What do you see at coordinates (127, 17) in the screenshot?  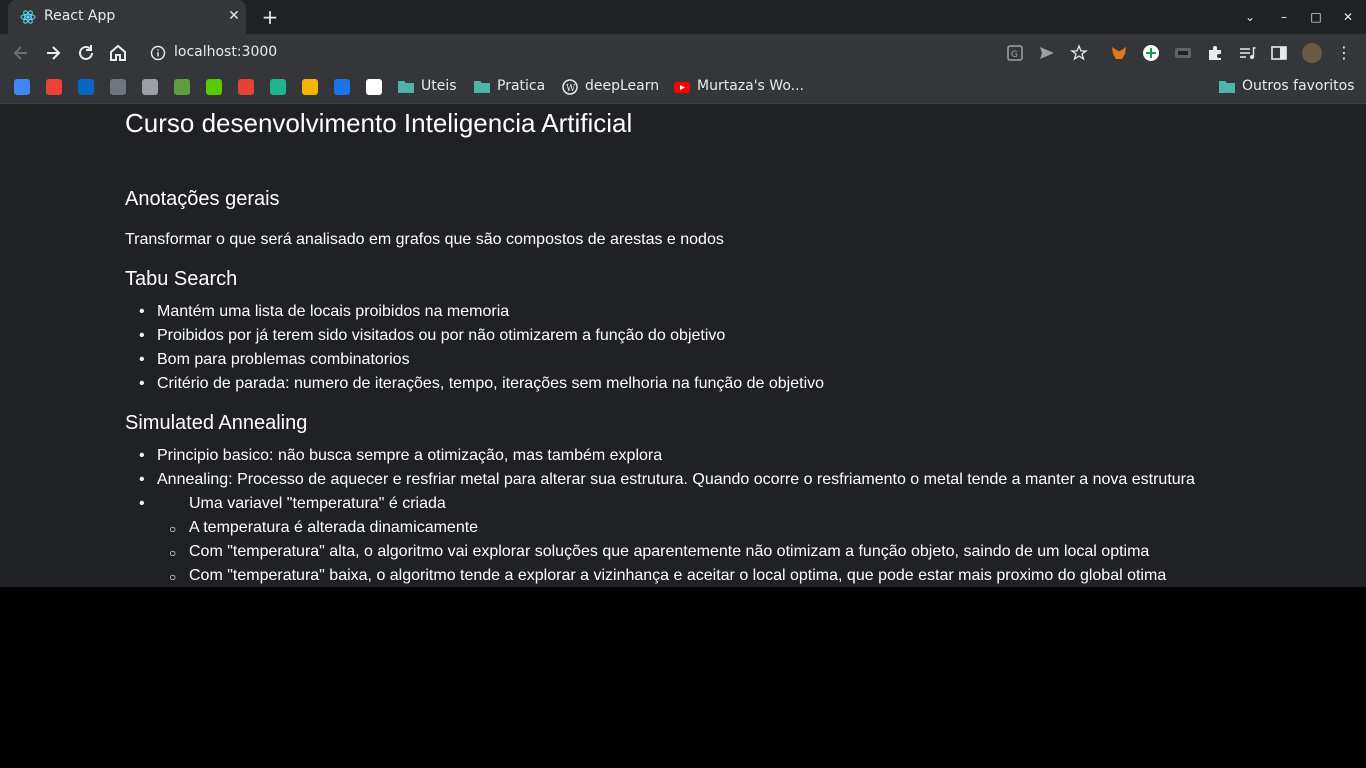 I see `tab-react-app: React App ✕` at bounding box center [127, 17].